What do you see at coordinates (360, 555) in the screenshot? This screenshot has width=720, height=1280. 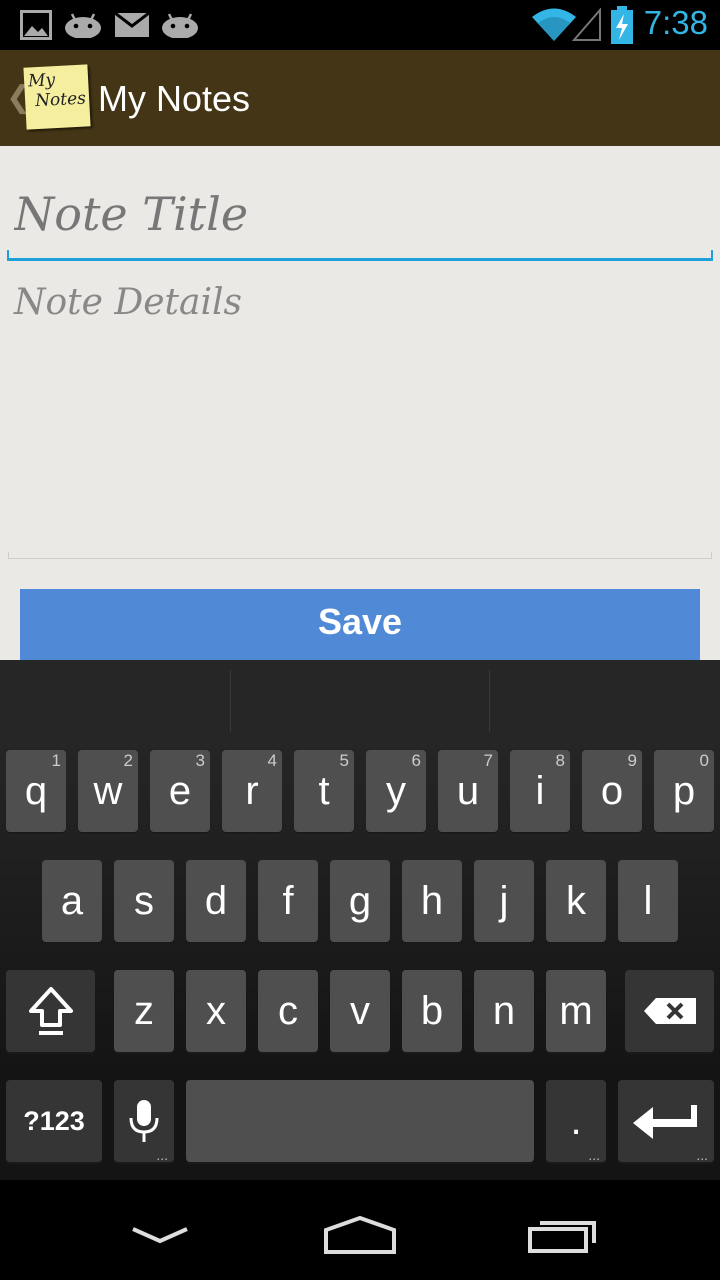 I see `details-underline` at bounding box center [360, 555].